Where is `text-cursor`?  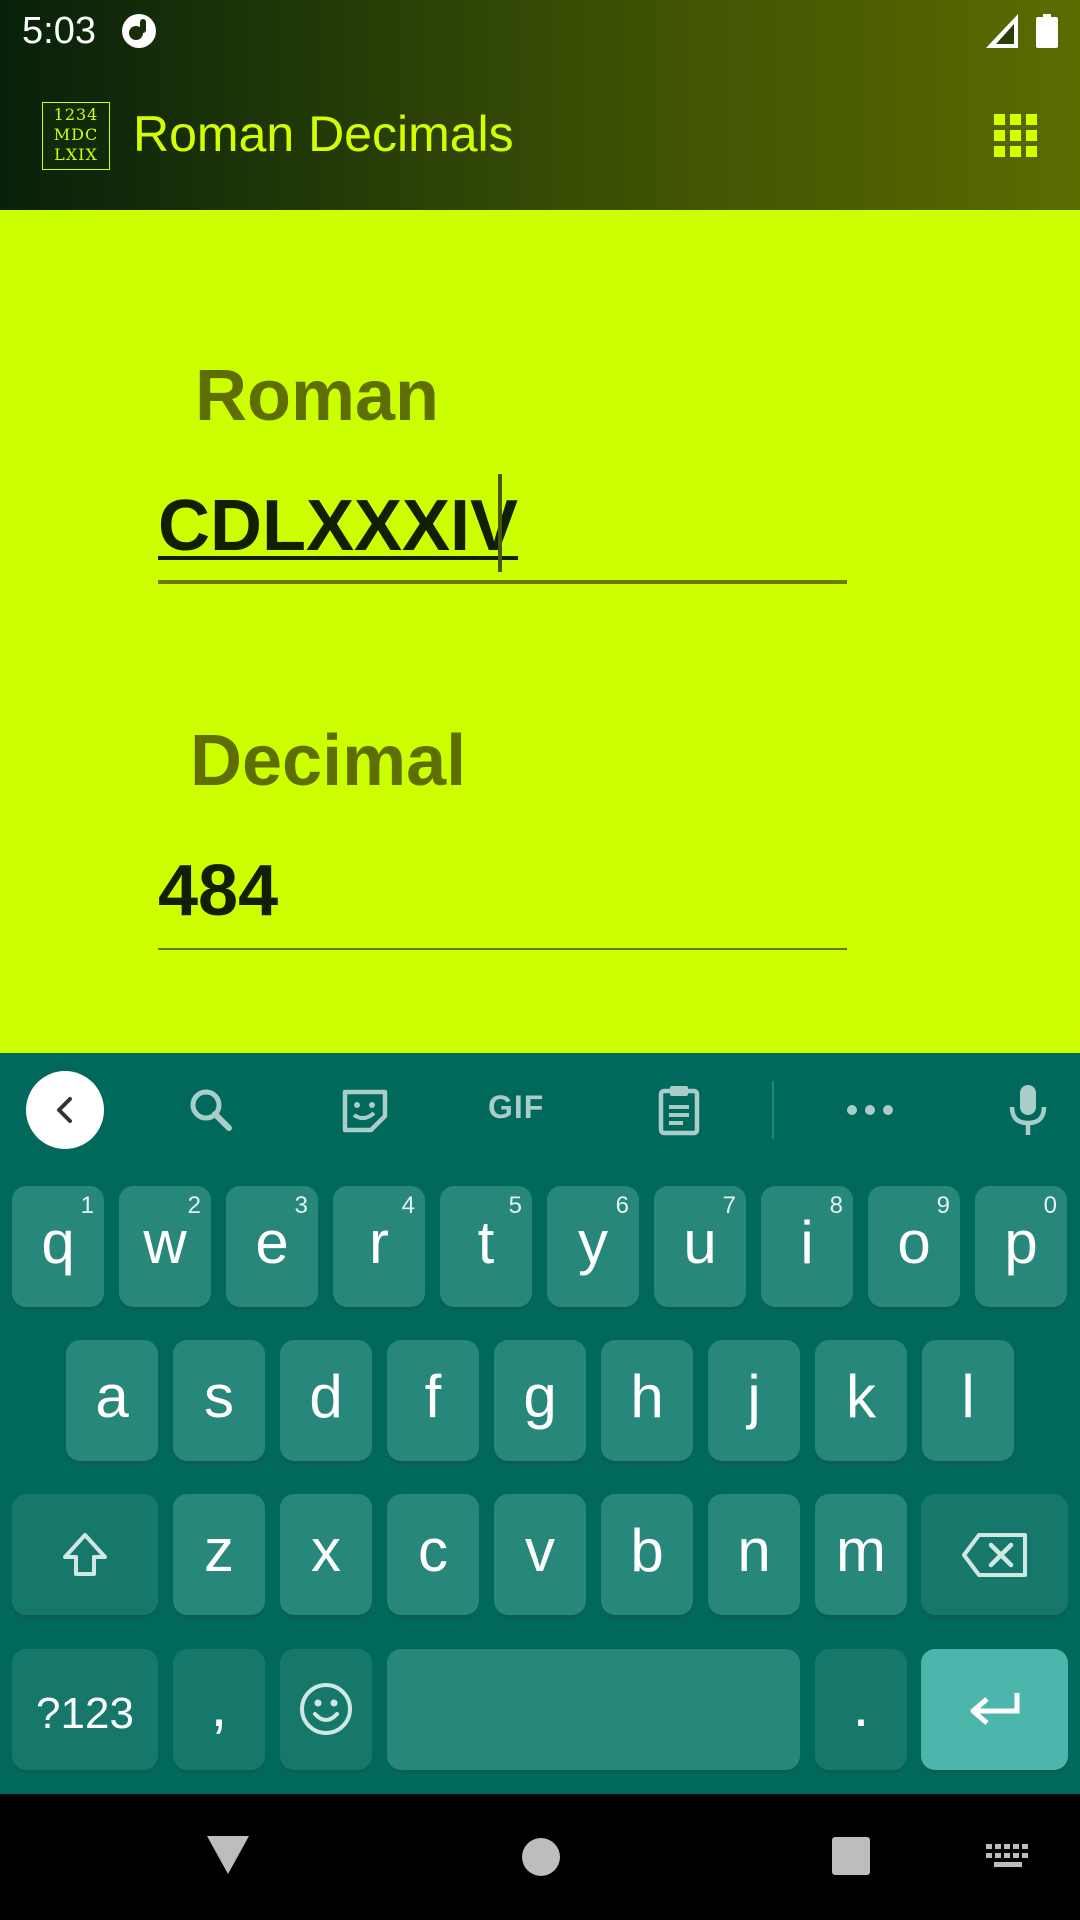 text-cursor is located at coordinates (500, 523).